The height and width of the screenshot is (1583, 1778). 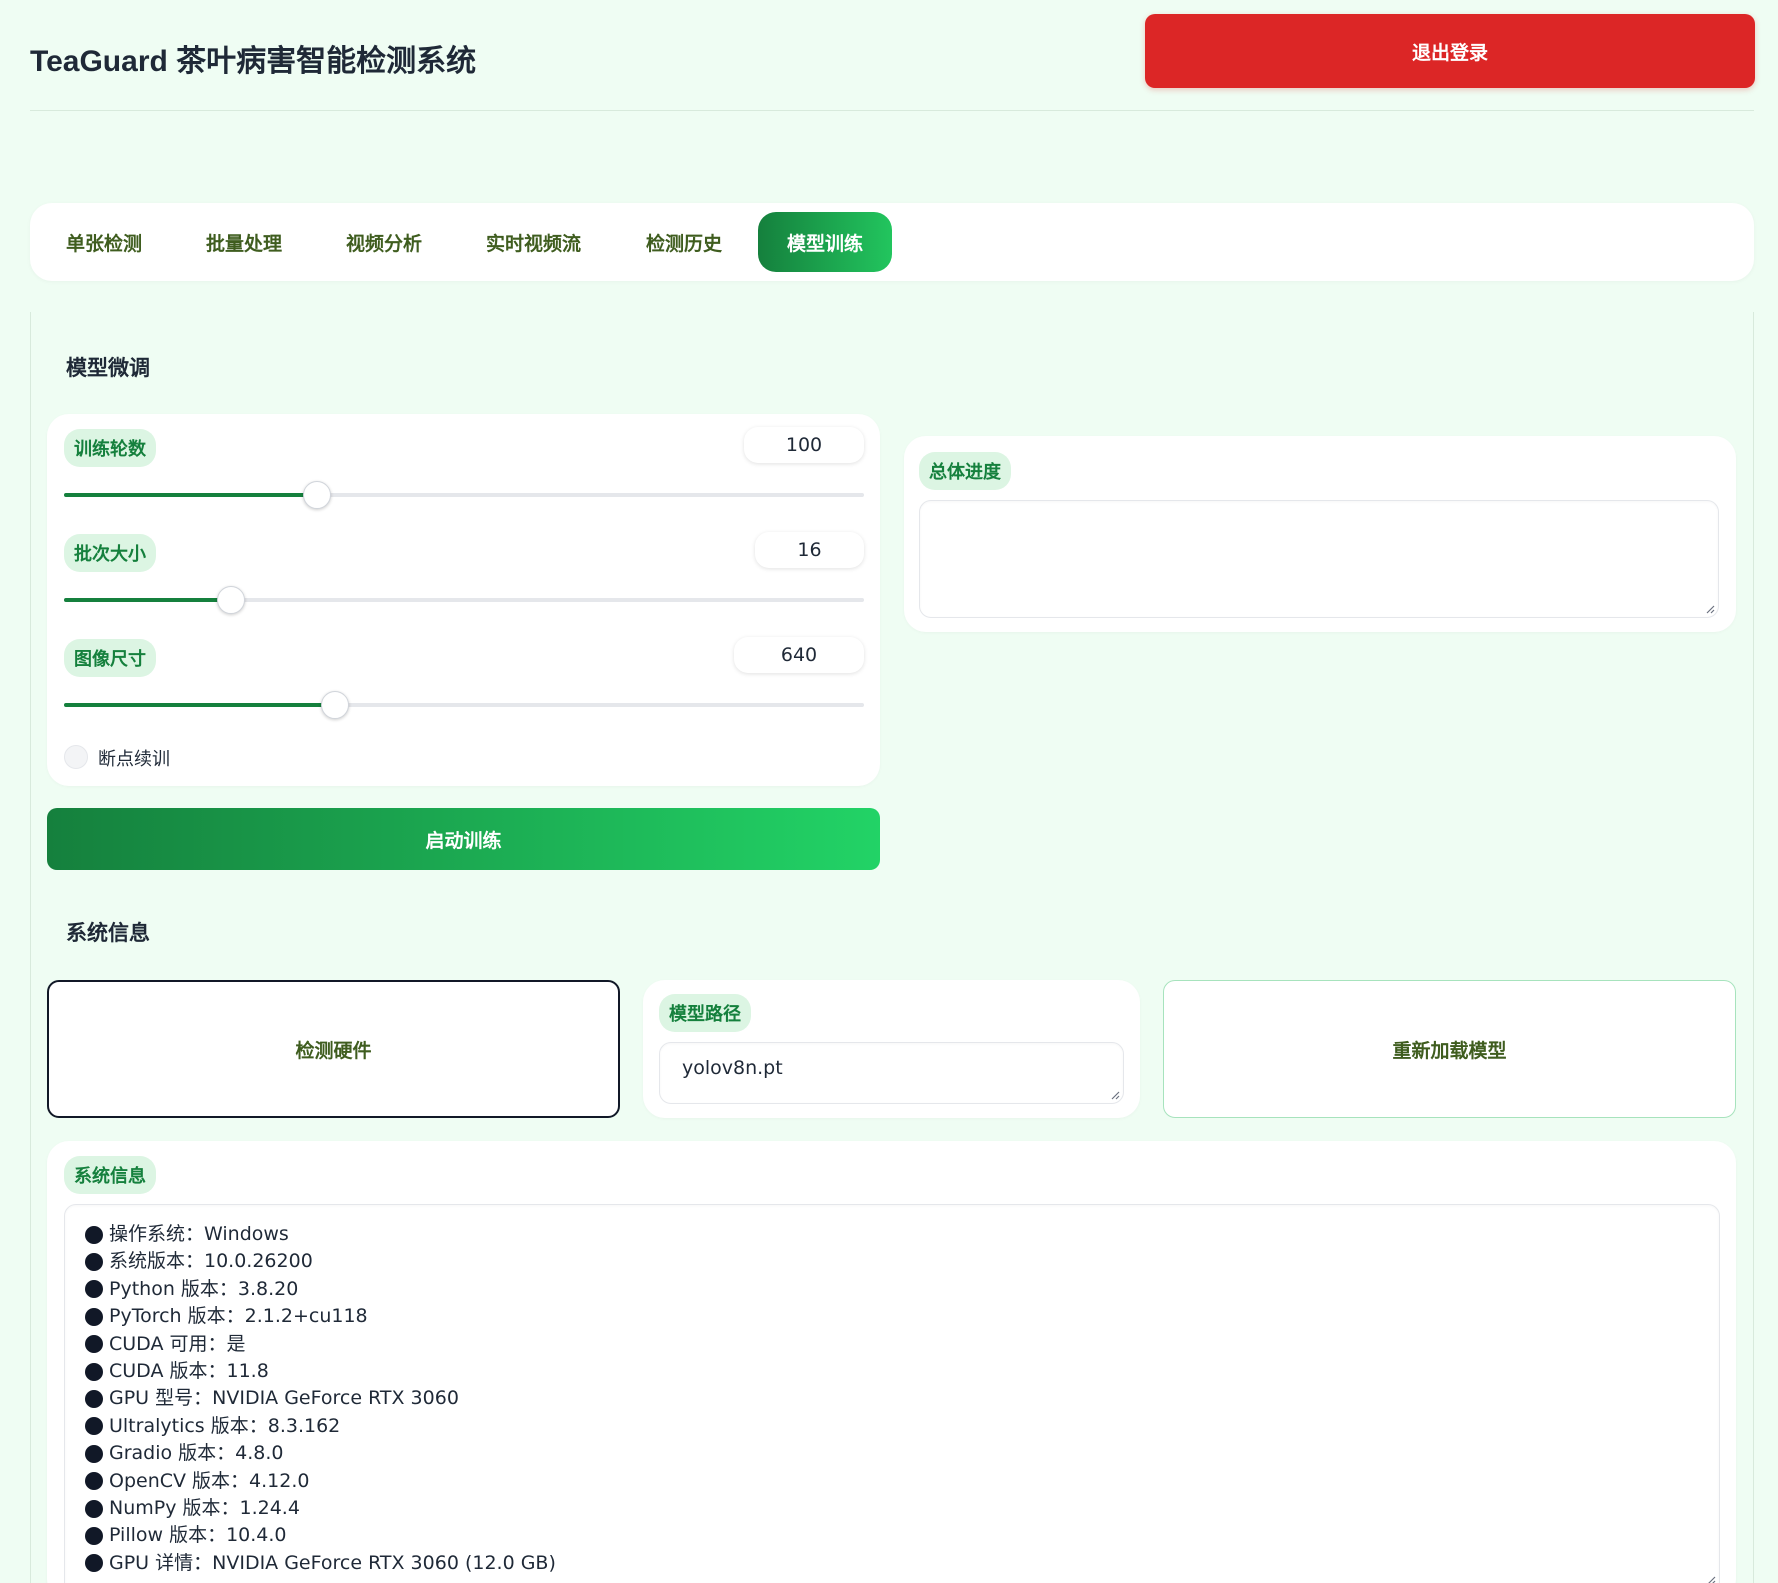 I want to click on sysinfo-line-text: 操作系统：Windows, so click(x=199, y=1234).